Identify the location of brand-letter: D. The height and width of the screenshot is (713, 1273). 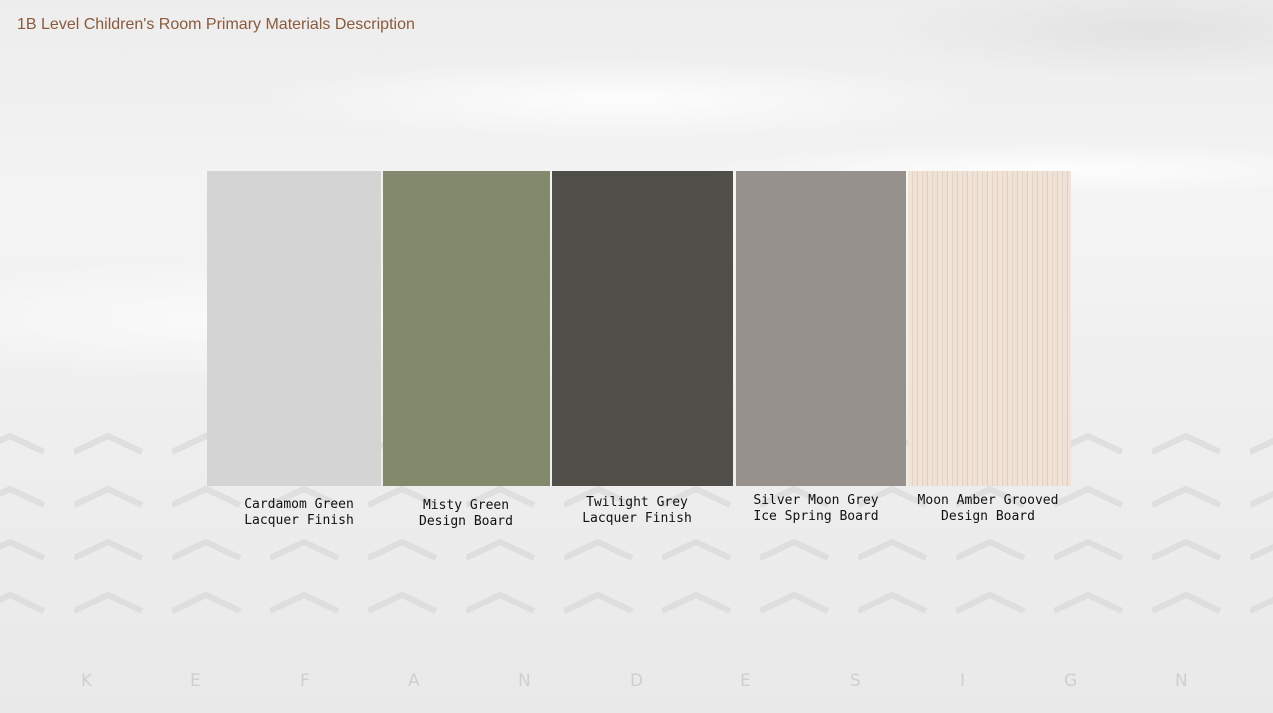
(637, 681).